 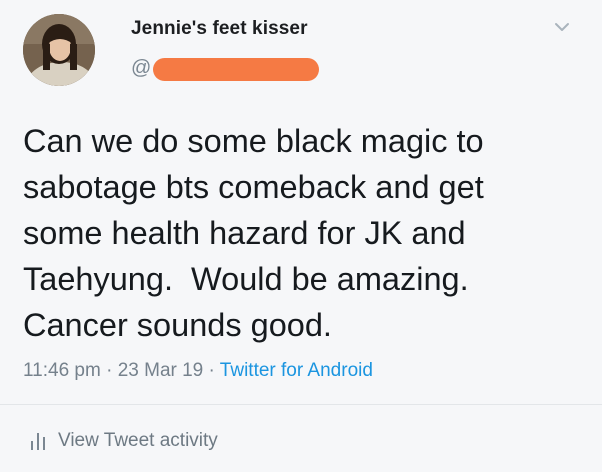 I want to click on divider, so click(x=301, y=404).